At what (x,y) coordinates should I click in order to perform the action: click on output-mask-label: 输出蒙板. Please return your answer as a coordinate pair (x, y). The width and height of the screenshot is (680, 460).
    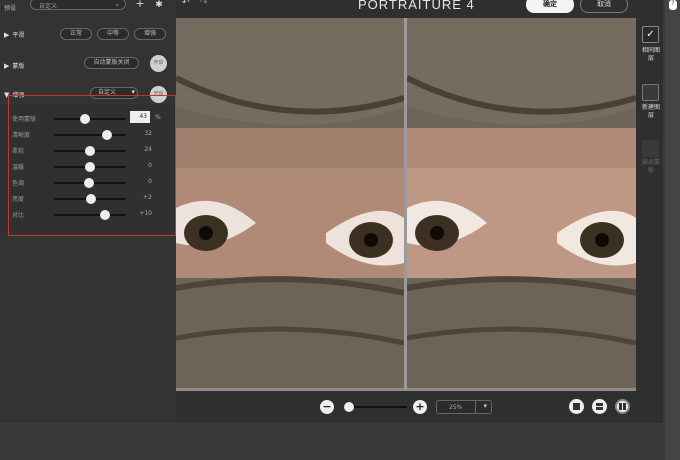
    Looking at the image, I should click on (650, 166).